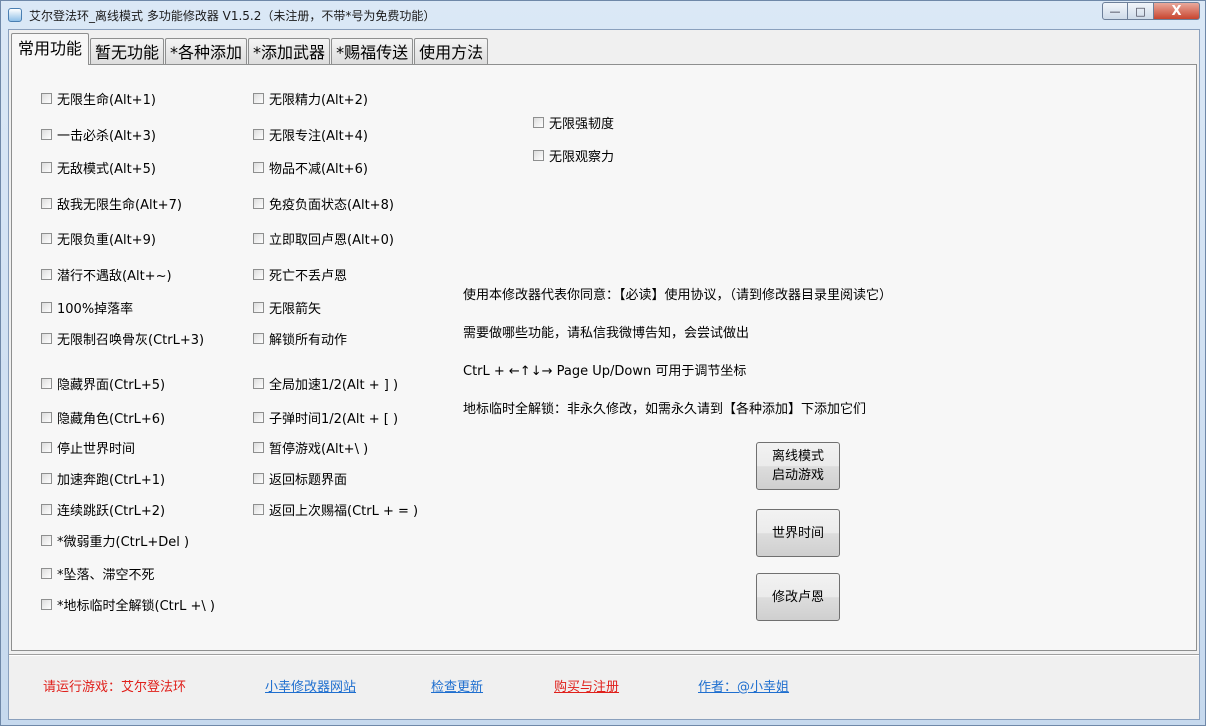 The width and height of the screenshot is (1206, 726). Describe the element at coordinates (98, 167) in the screenshot. I see `checkbox-god-mode: 无敌模式(Alt+5)` at that location.